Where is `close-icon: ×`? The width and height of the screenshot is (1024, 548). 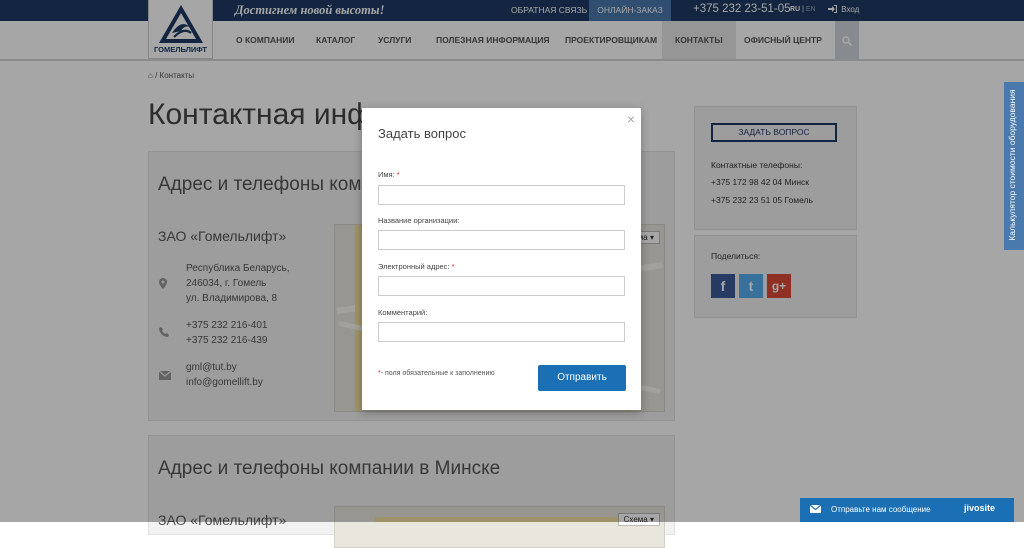 close-icon: × is located at coordinates (631, 119).